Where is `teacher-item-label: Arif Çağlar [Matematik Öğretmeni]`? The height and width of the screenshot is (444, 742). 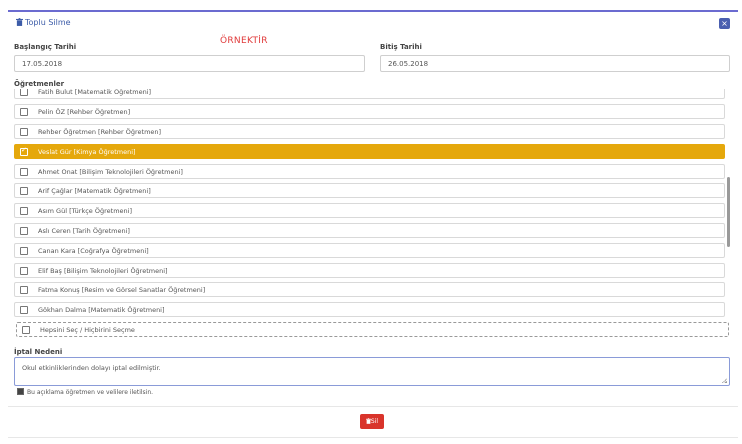 teacher-item-label: Arif Çağlar [Matematik Öğretmeni] is located at coordinates (94, 191).